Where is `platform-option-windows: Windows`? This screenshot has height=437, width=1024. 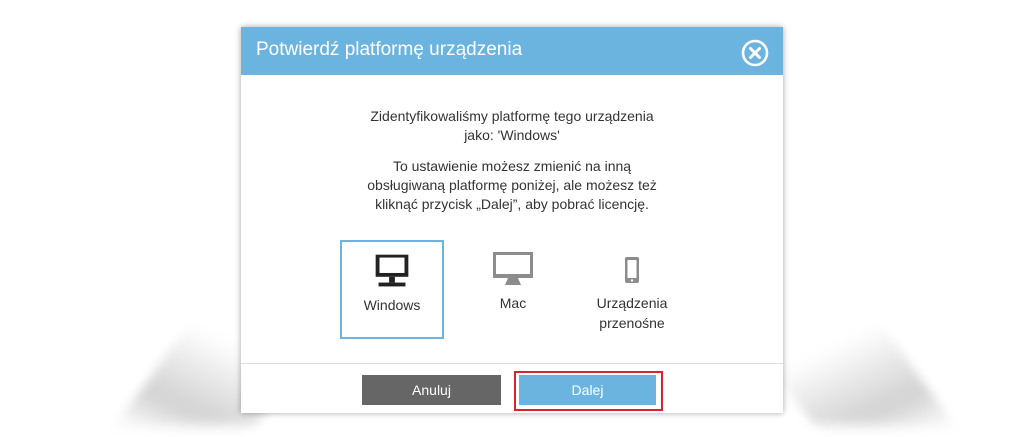
platform-option-windows: Windows is located at coordinates (392, 289).